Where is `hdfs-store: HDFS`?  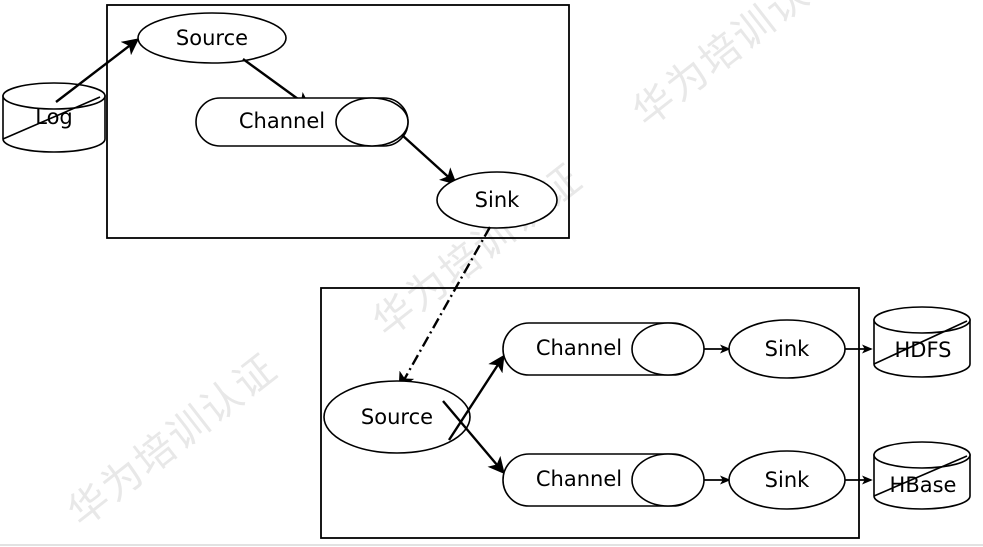 hdfs-store: HDFS is located at coordinates (922, 342).